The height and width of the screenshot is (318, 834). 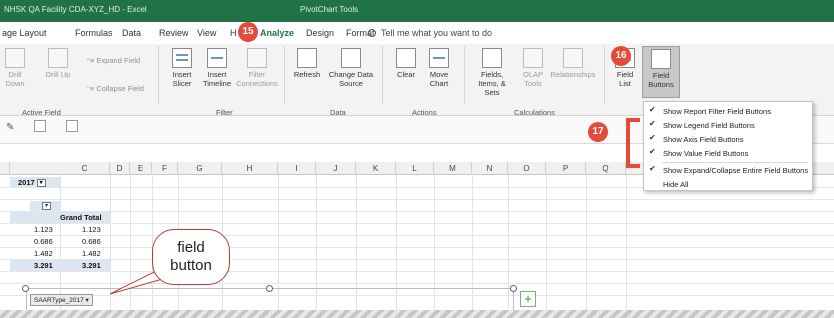 What do you see at coordinates (40, 126) in the screenshot?
I see `table-icon` at bounding box center [40, 126].